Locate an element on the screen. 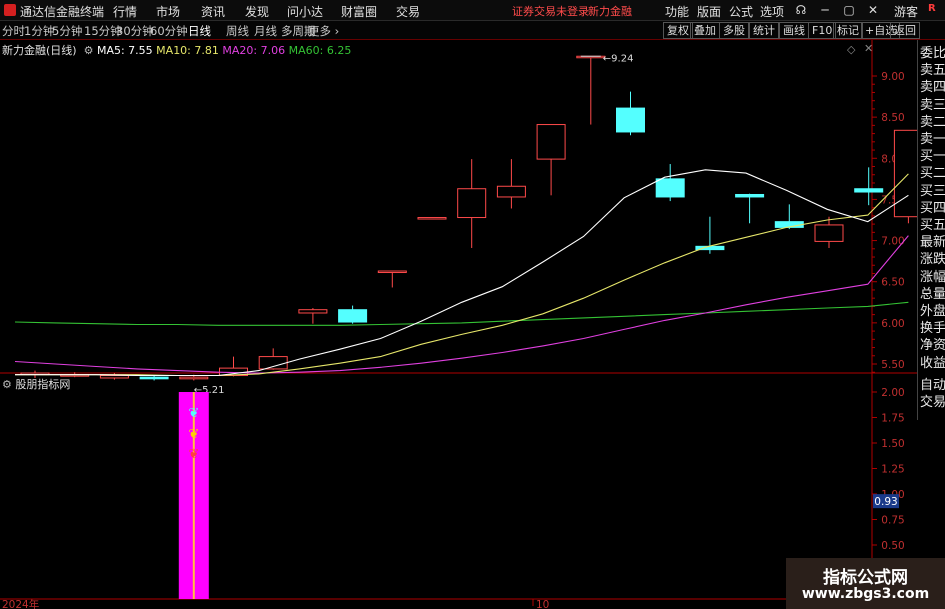 This screenshot has height=609, width=945. sidebar-item-13: 涨幅 is located at coordinates (932, 278).